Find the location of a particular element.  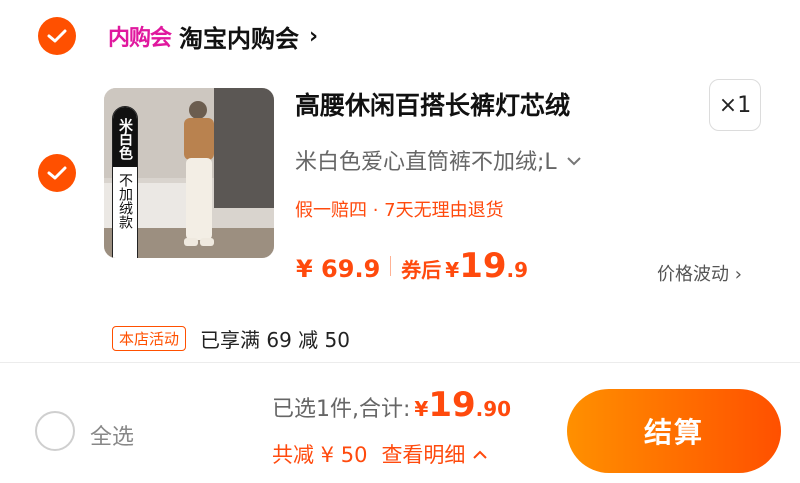

shop-name: 淘宝内购会 is located at coordinates (239, 36).